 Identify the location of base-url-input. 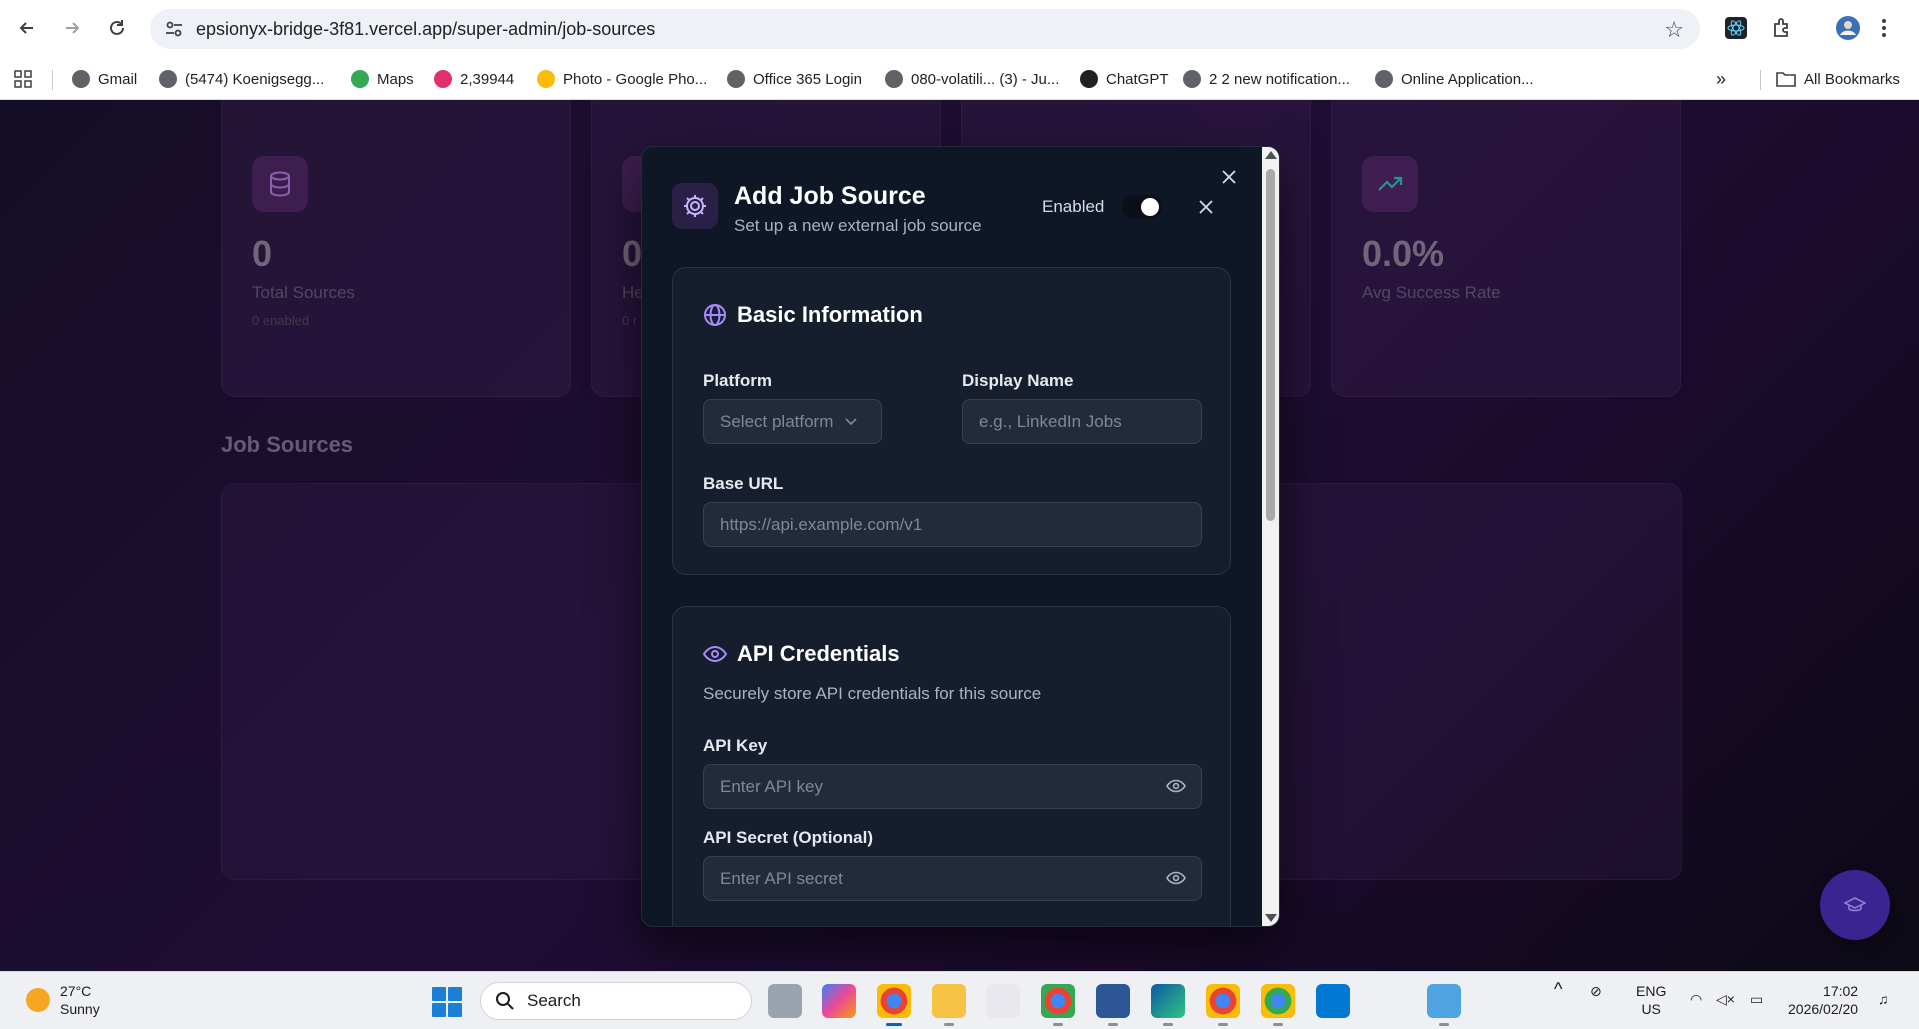
(952, 524).